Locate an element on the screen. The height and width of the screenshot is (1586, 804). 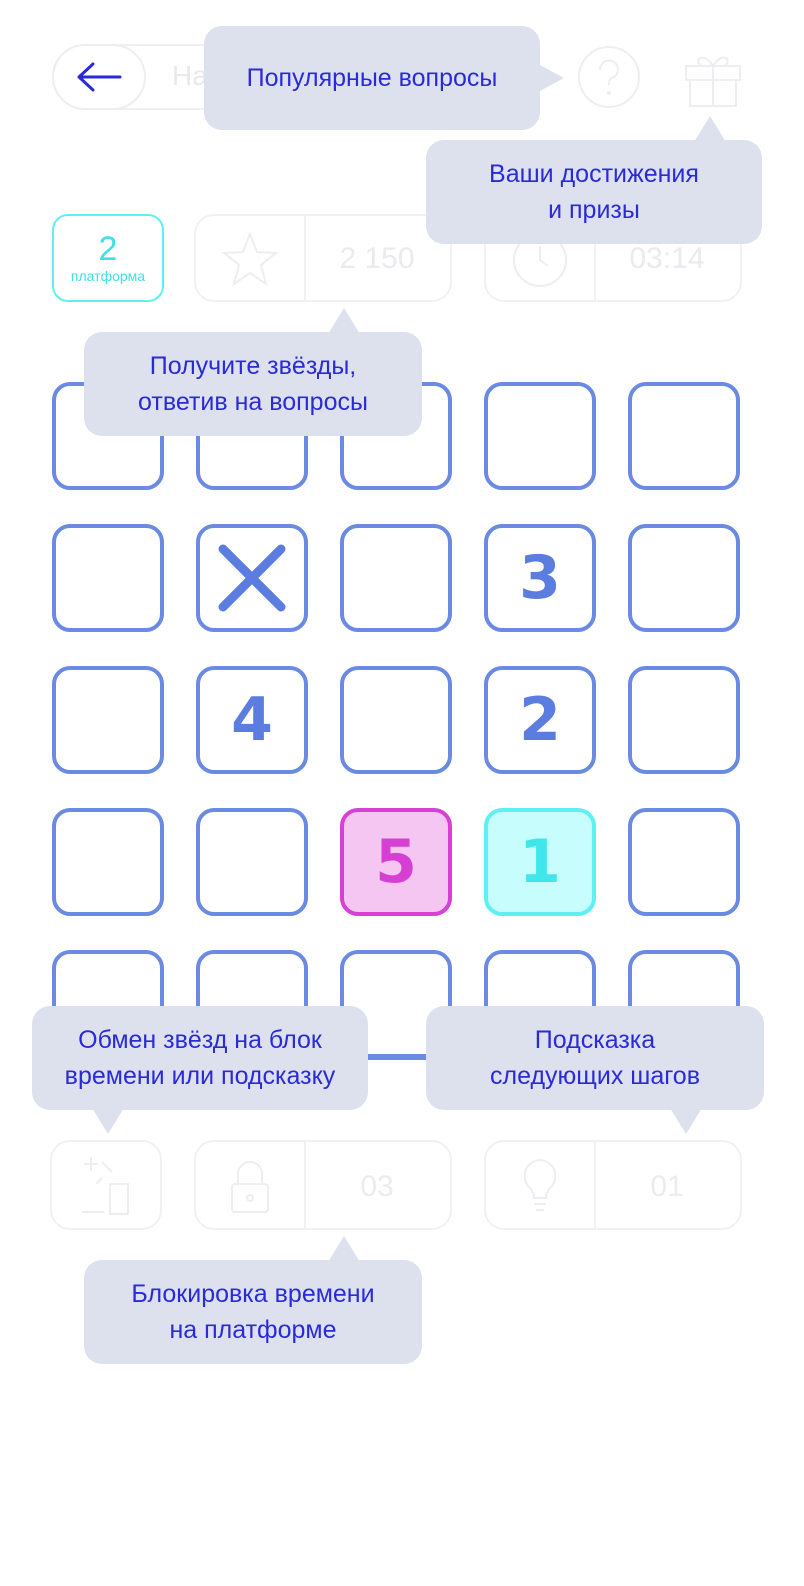
time-value: 03:14 is located at coordinates (667, 258).